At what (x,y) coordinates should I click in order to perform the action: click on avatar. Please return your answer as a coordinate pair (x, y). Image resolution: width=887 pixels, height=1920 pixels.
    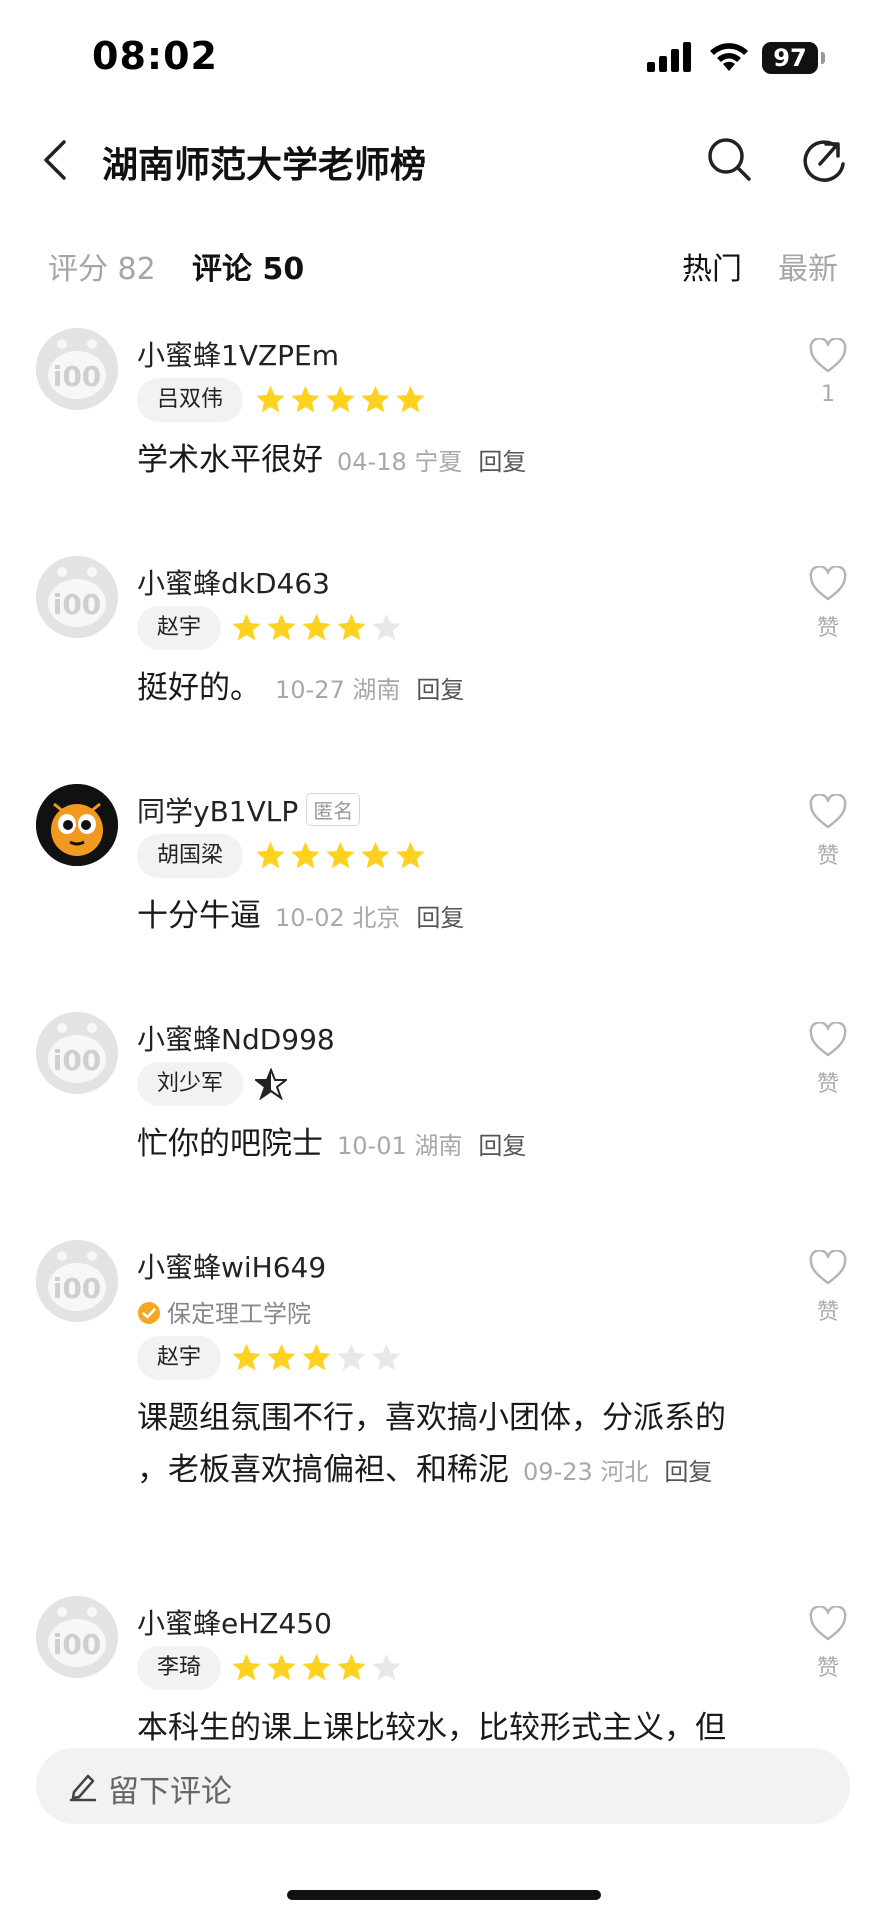
    Looking at the image, I should click on (77, 825).